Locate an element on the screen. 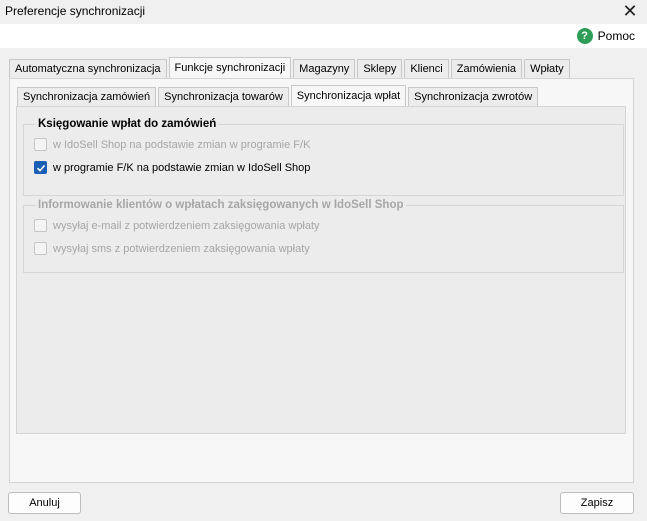  window-title: Preferencje synchronizacji is located at coordinates (75, 11).